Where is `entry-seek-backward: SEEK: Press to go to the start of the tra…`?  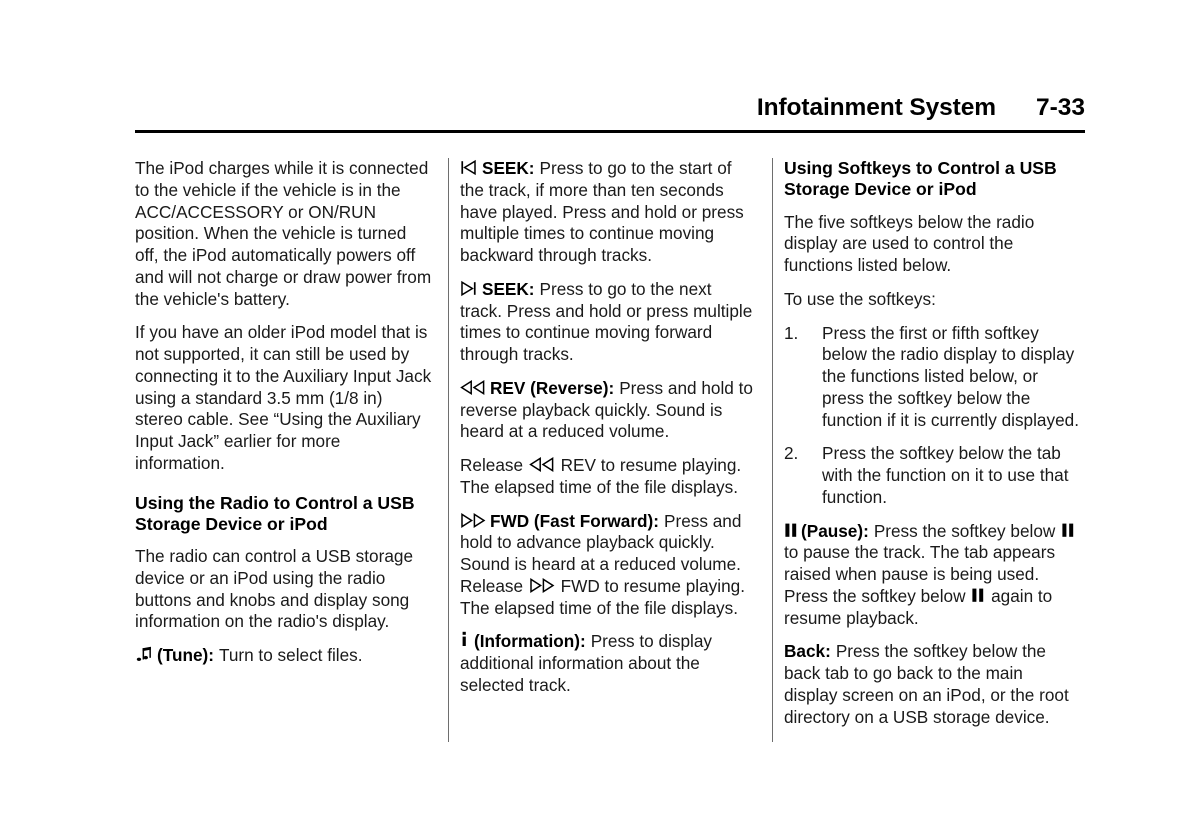 entry-seek-backward: SEEK: Press to go to the start of the tra… is located at coordinates (608, 212).